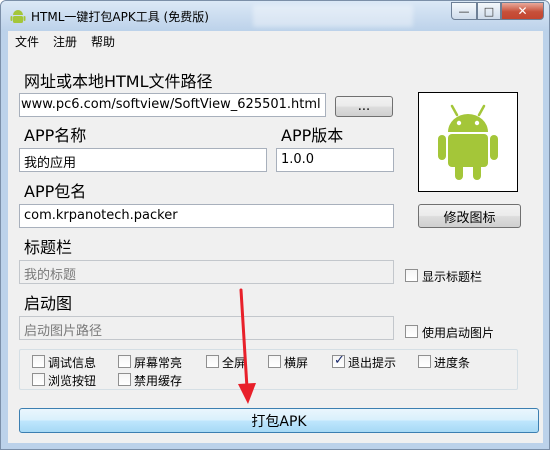  What do you see at coordinates (206, 272) in the screenshot?
I see `titlebar-input: 我的标题` at bounding box center [206, 272].